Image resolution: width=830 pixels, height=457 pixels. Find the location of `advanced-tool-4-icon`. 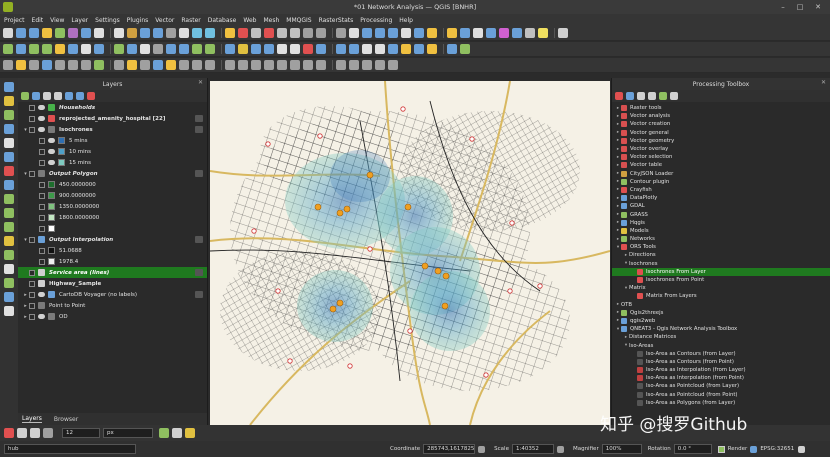

advanced-tool-4-icon is located at coordinates (60, 65).